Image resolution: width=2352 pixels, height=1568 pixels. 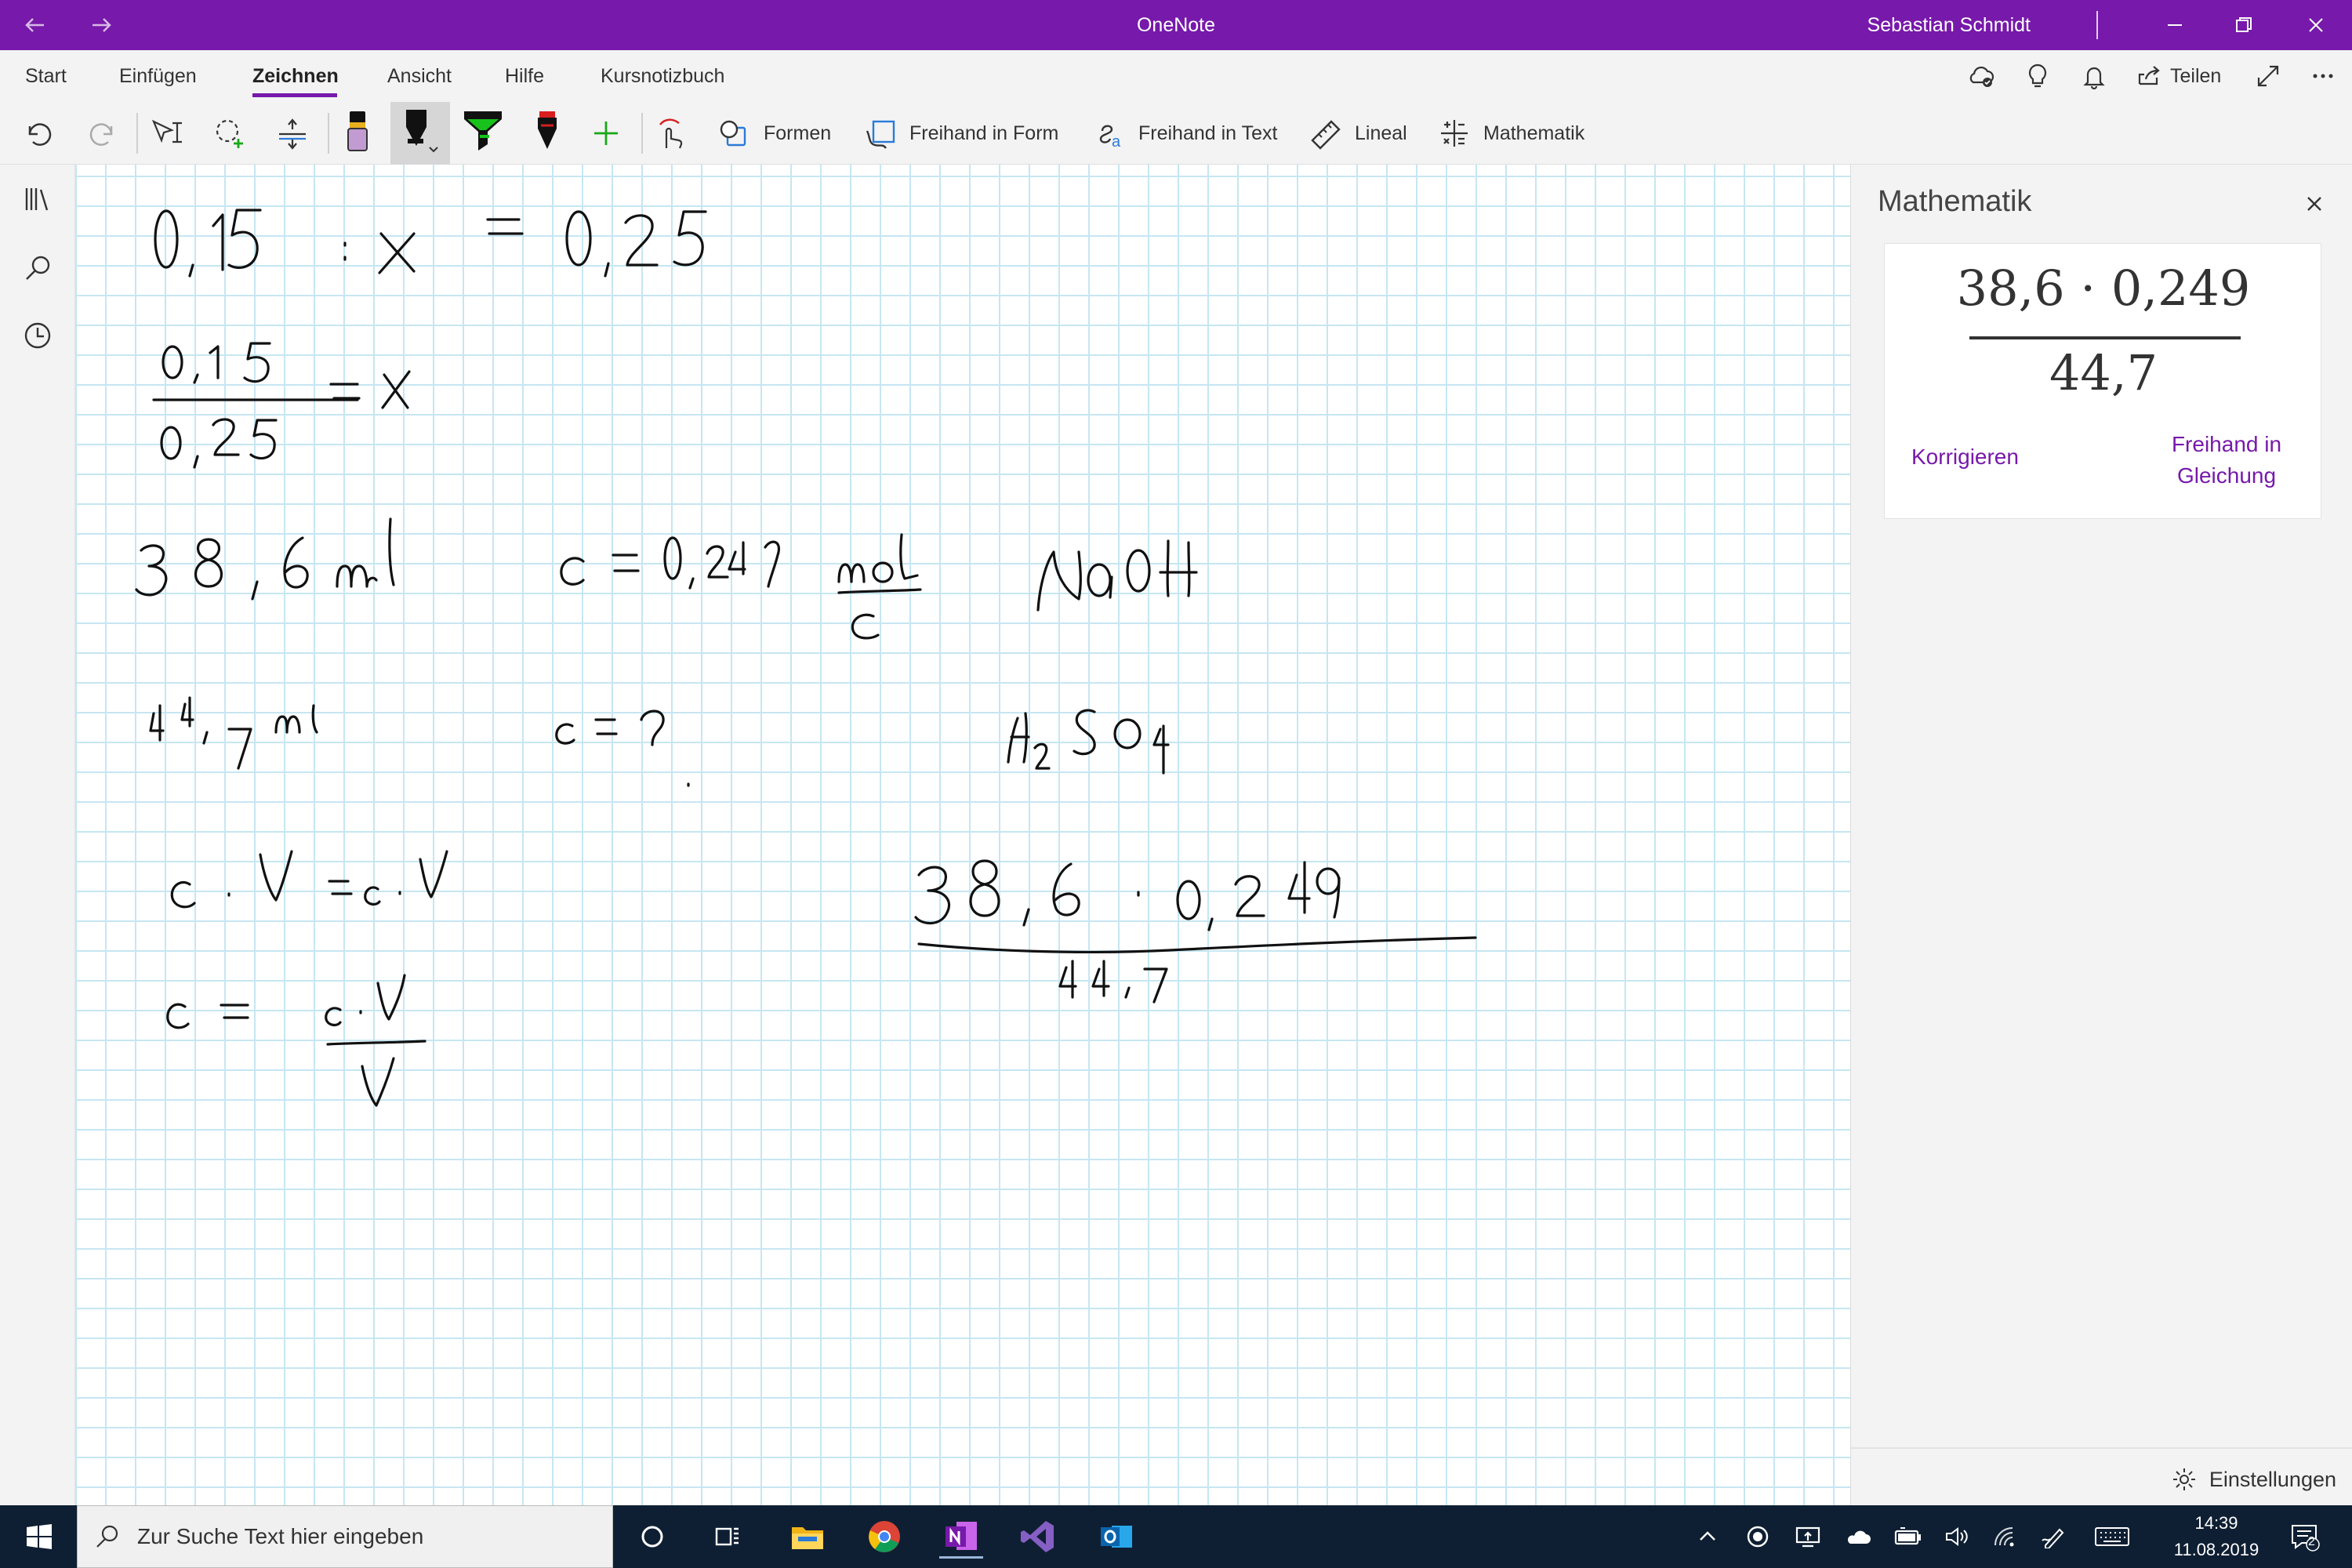 I want to click on share-icon-button, so click(x=2149, y=76).